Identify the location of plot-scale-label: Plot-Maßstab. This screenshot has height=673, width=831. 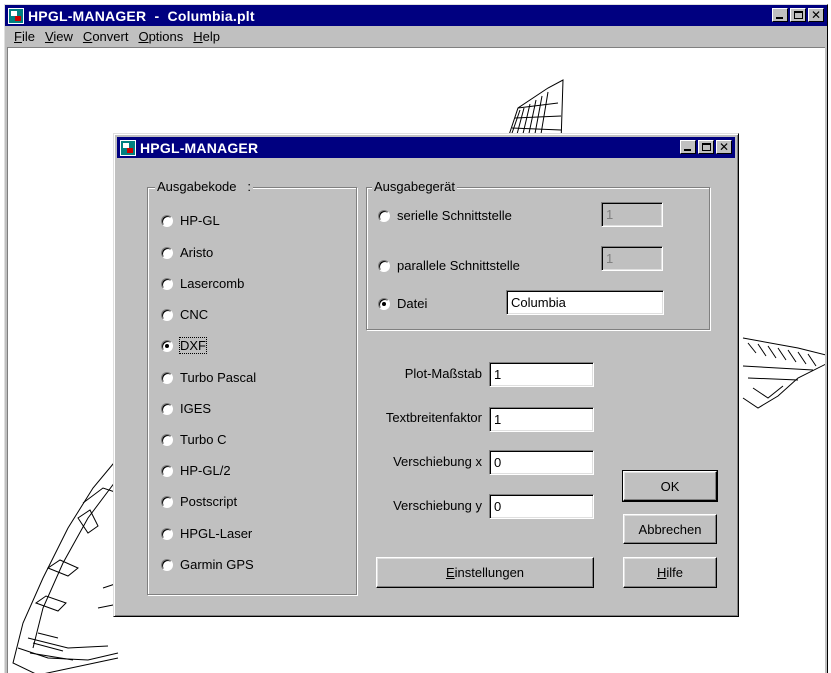
(443, 373).